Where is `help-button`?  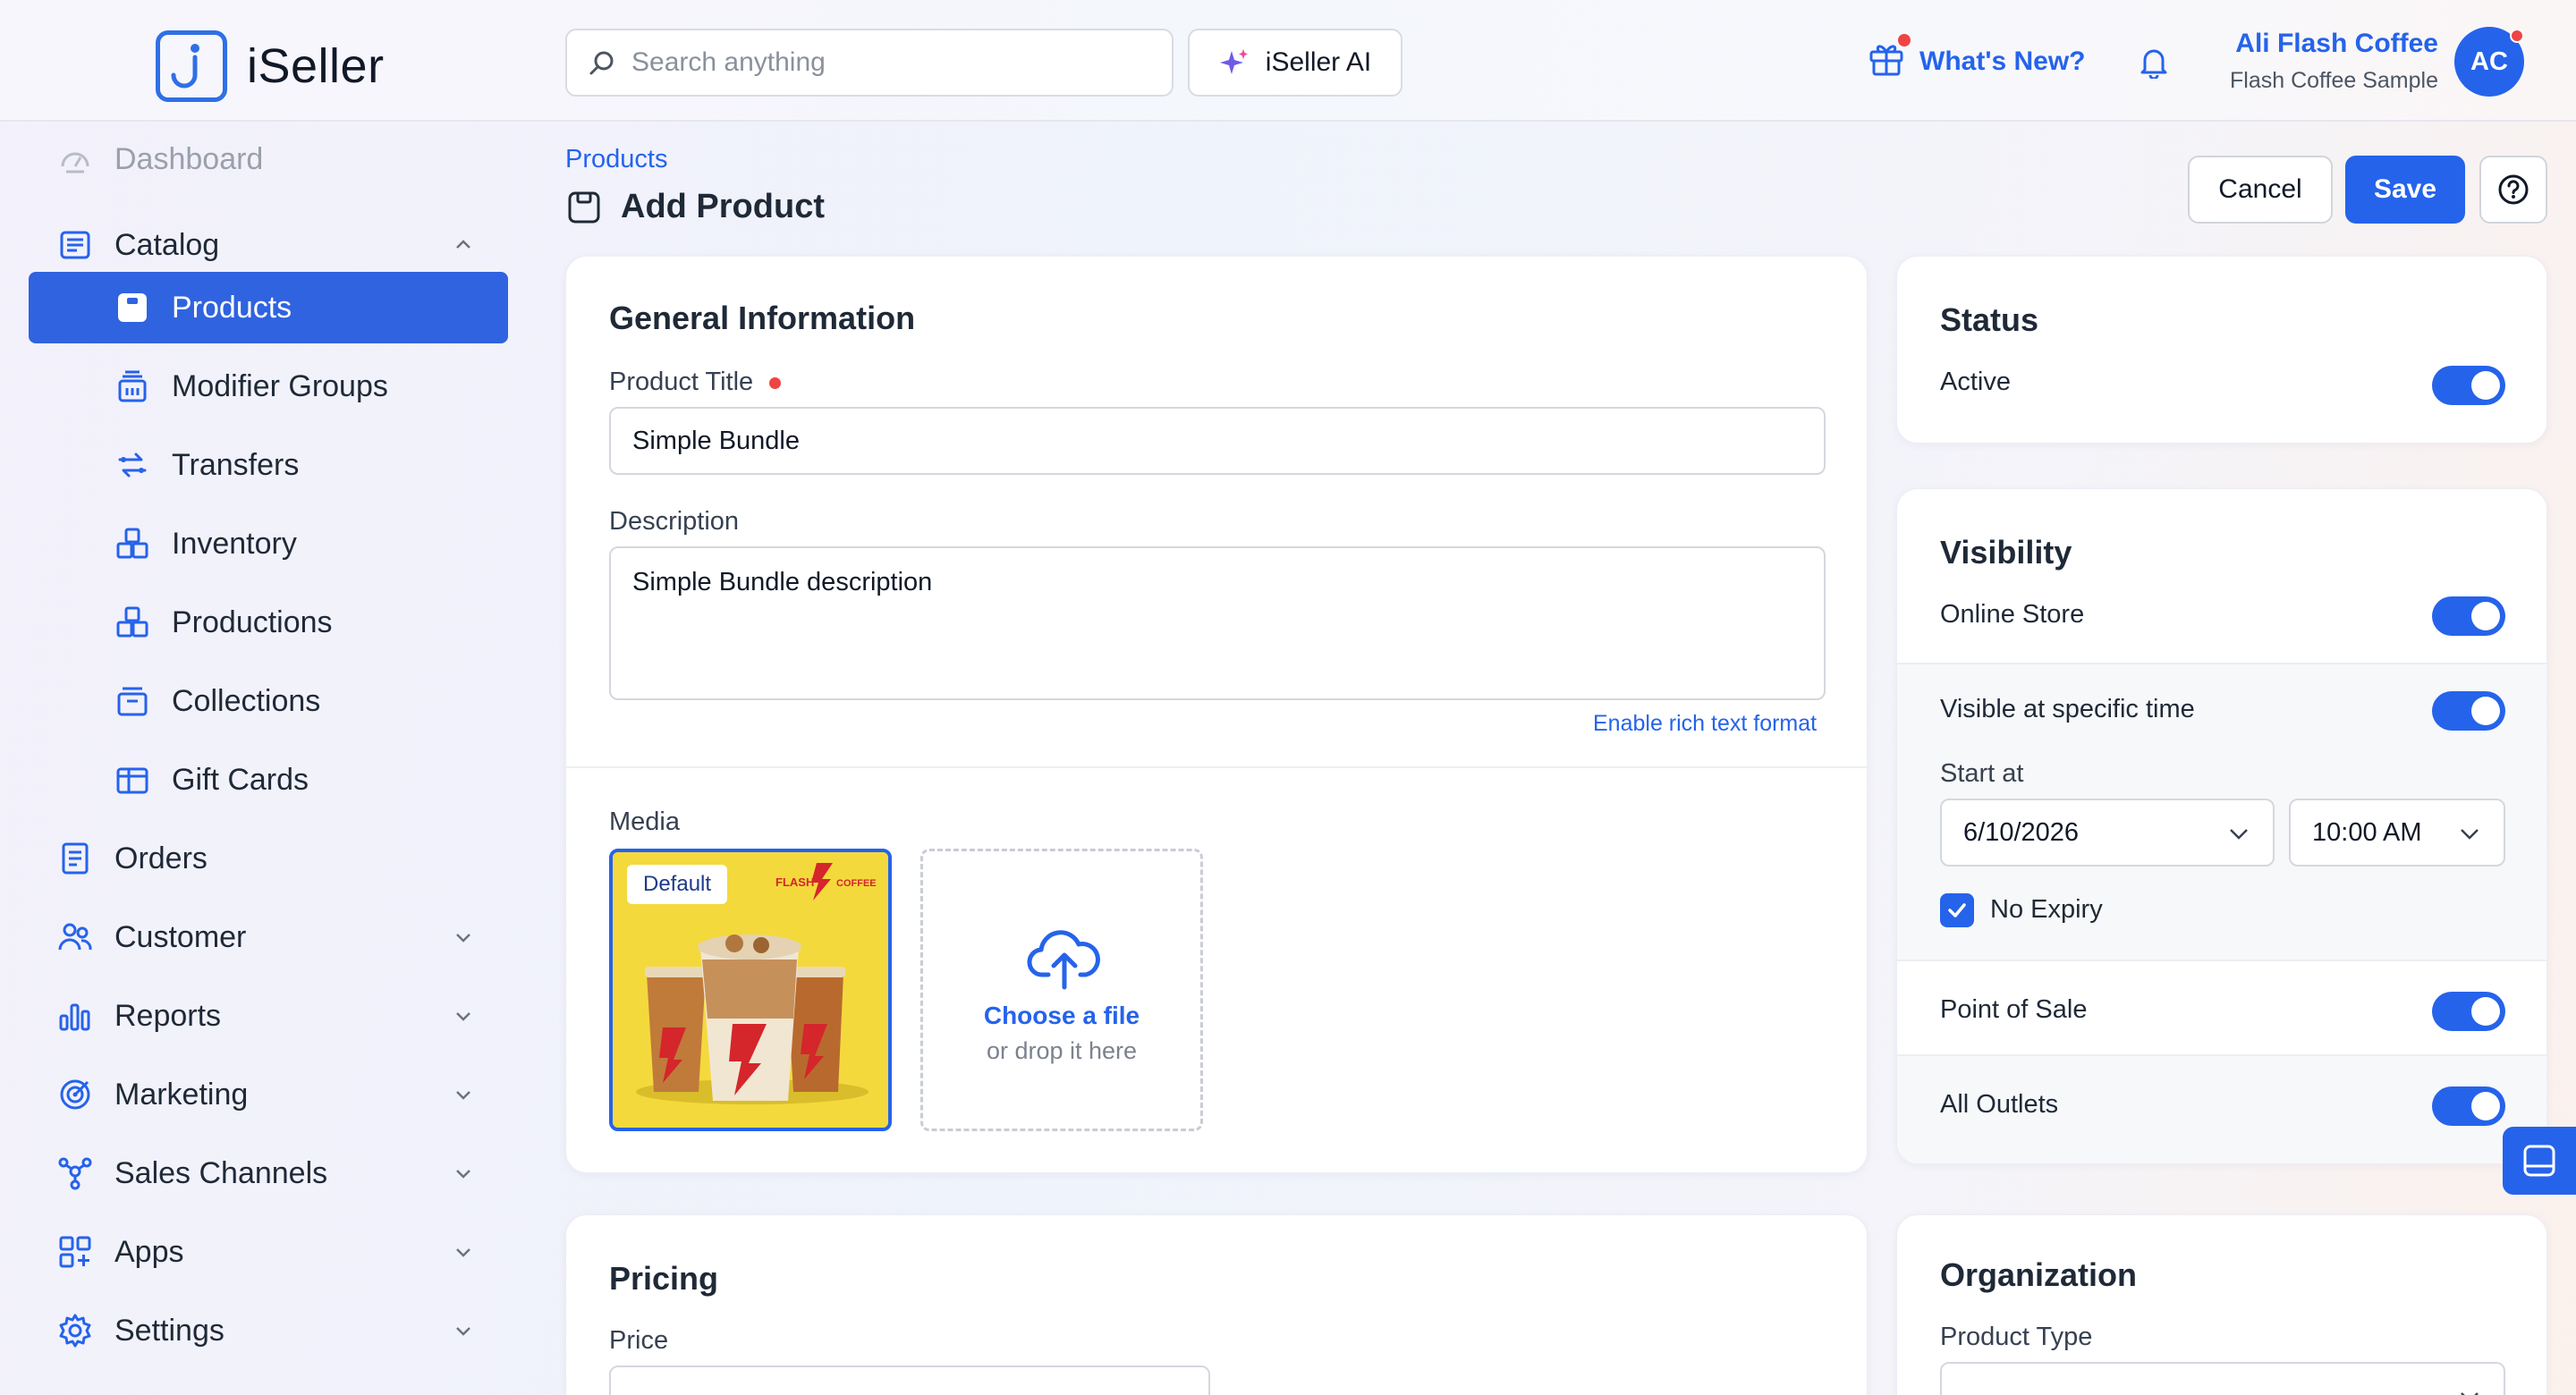 help-button is located at coordinates (2513, 190).